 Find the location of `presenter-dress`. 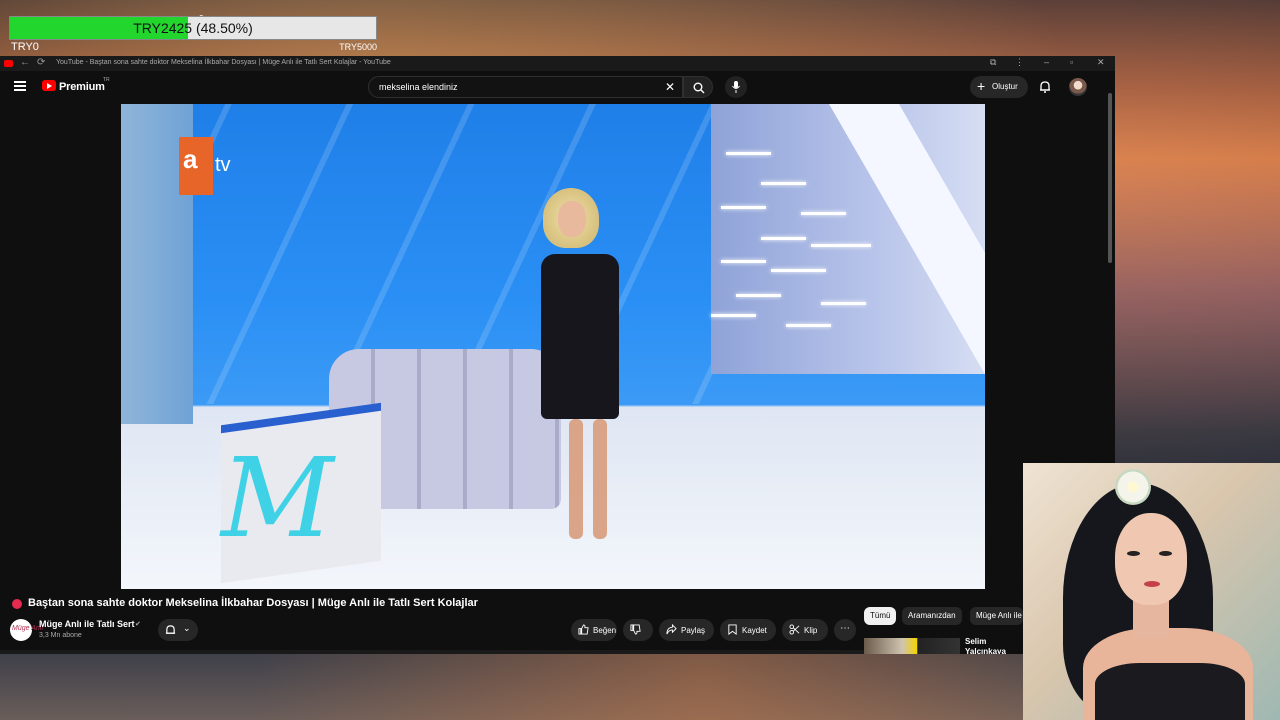

presenter-dress is located at coordinates (580, 336).